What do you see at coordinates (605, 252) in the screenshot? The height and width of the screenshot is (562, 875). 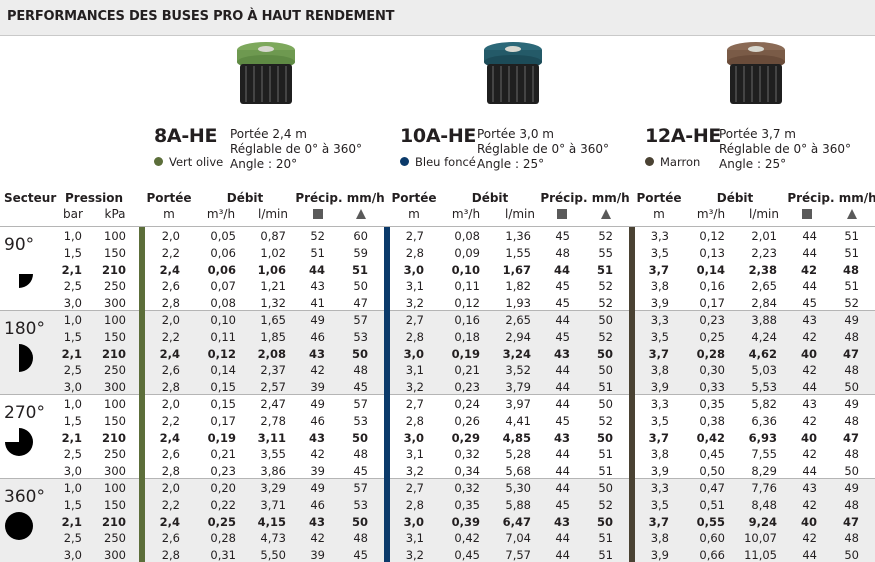 I see `table-cell: 55` at bounding box center [605, 252].